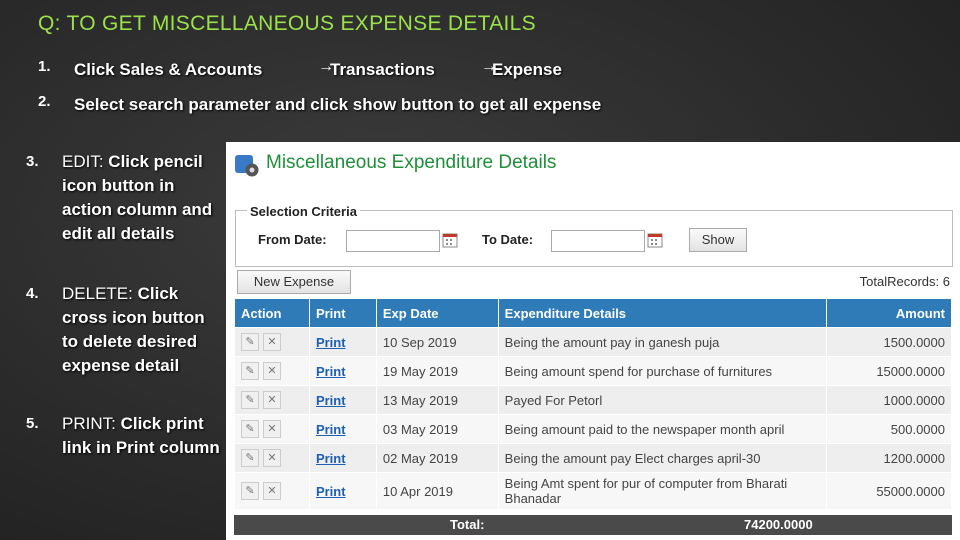  What do you see at coordinates (662, 313) in the screenshot?
I see `header-details: Expenditure Details` at bounding box center [662, 313].